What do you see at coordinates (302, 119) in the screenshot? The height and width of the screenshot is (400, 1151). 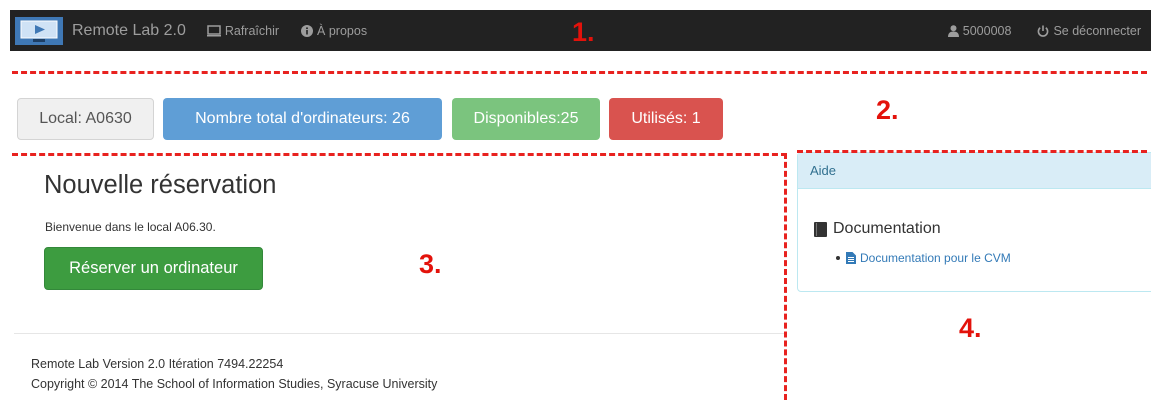 I see `total-computers-badge: Nombre total d'ordinateurs: 26` at bounding box center [302, 119].